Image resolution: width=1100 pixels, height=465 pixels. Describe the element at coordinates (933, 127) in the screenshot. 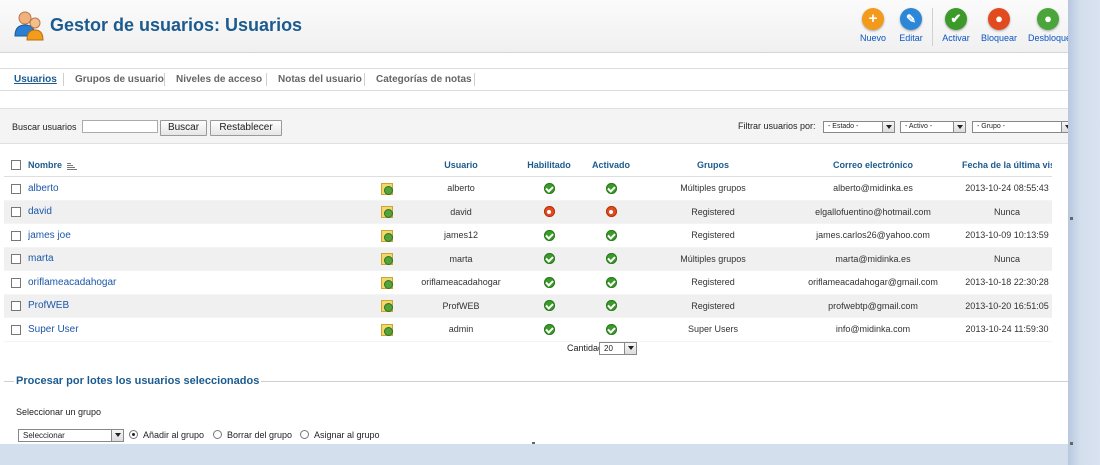

I see `active-filter-select: - Activo -` at that location.